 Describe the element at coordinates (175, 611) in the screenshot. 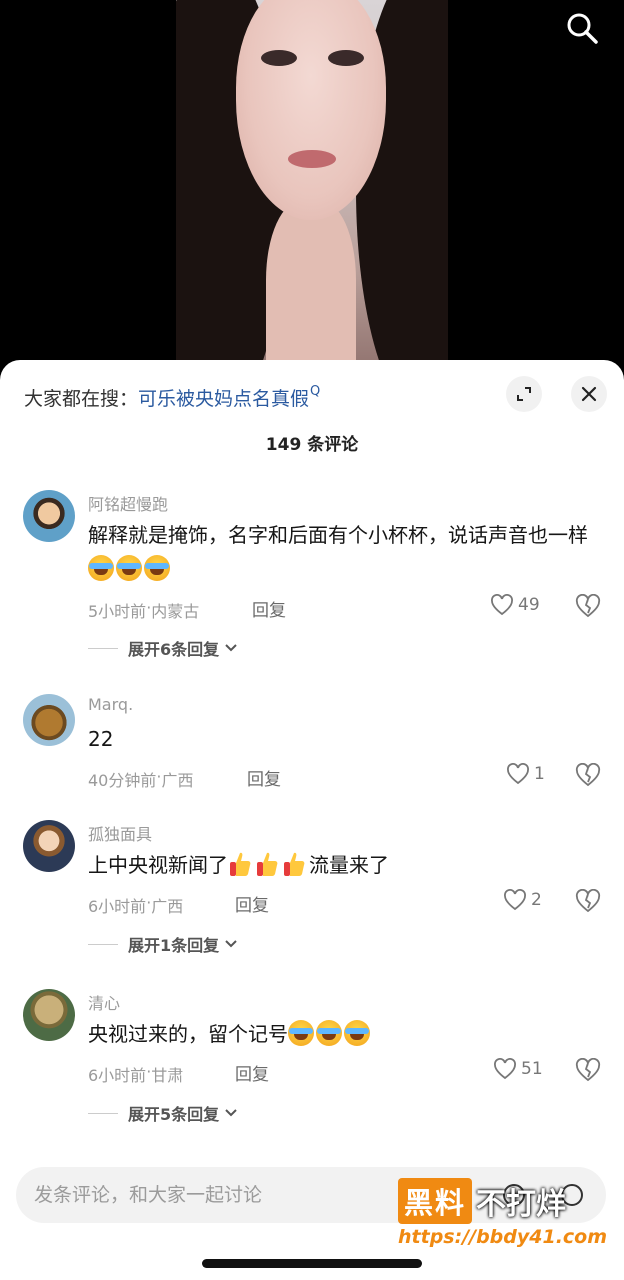

I see `comment-location: 内蒙古` at that location.